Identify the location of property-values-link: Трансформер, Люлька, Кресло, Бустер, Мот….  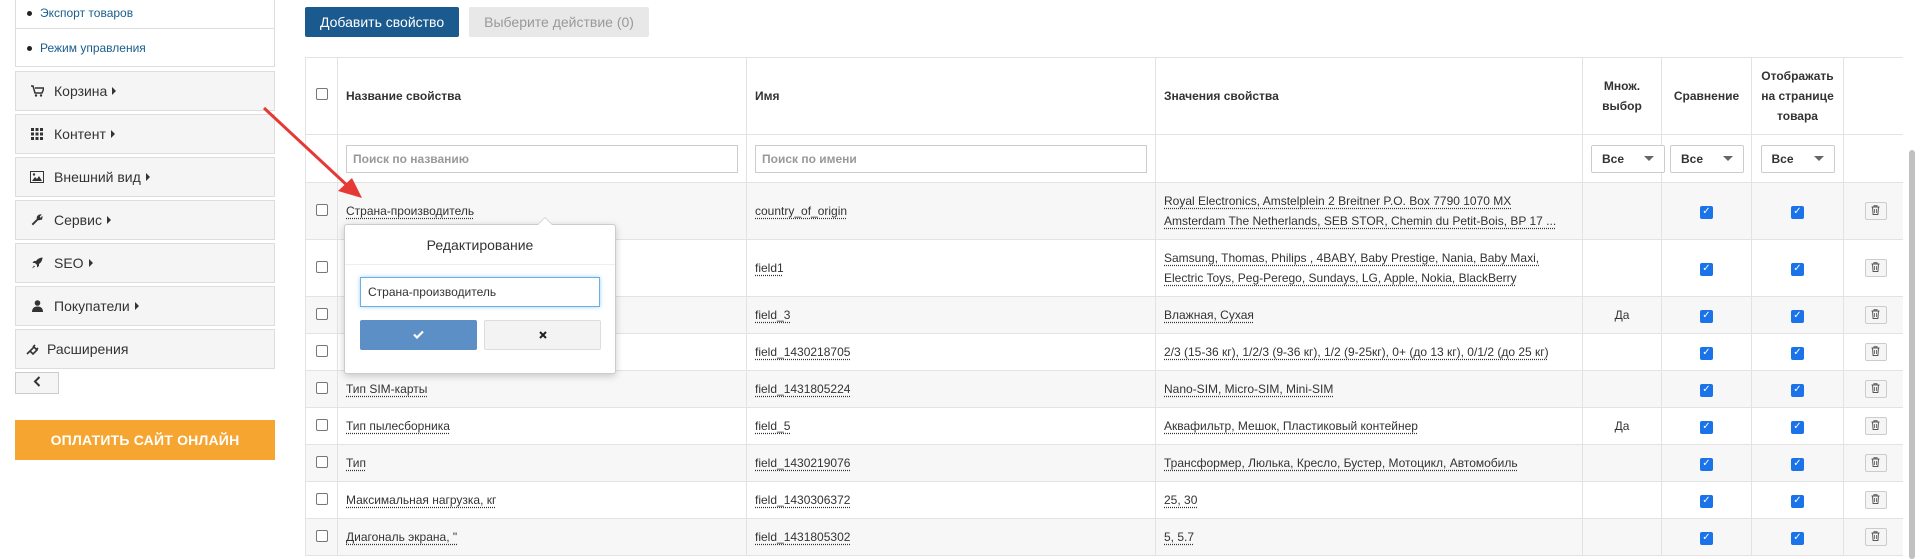
(1341, 463).